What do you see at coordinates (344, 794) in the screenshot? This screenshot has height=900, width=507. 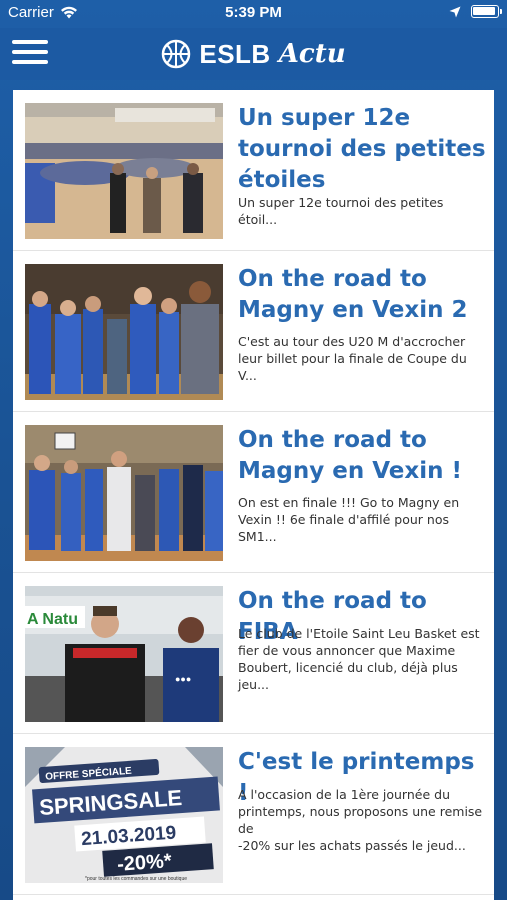 I see `excerpt-line: A l'occasion de la 1ère journée du` at bounding box center [344, 794].